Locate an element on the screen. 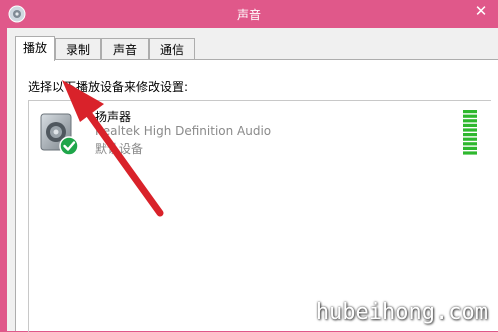 The height and width of the screenshot is (332, 498). tab-communications: 通信 is located at coordinates (172, 49).